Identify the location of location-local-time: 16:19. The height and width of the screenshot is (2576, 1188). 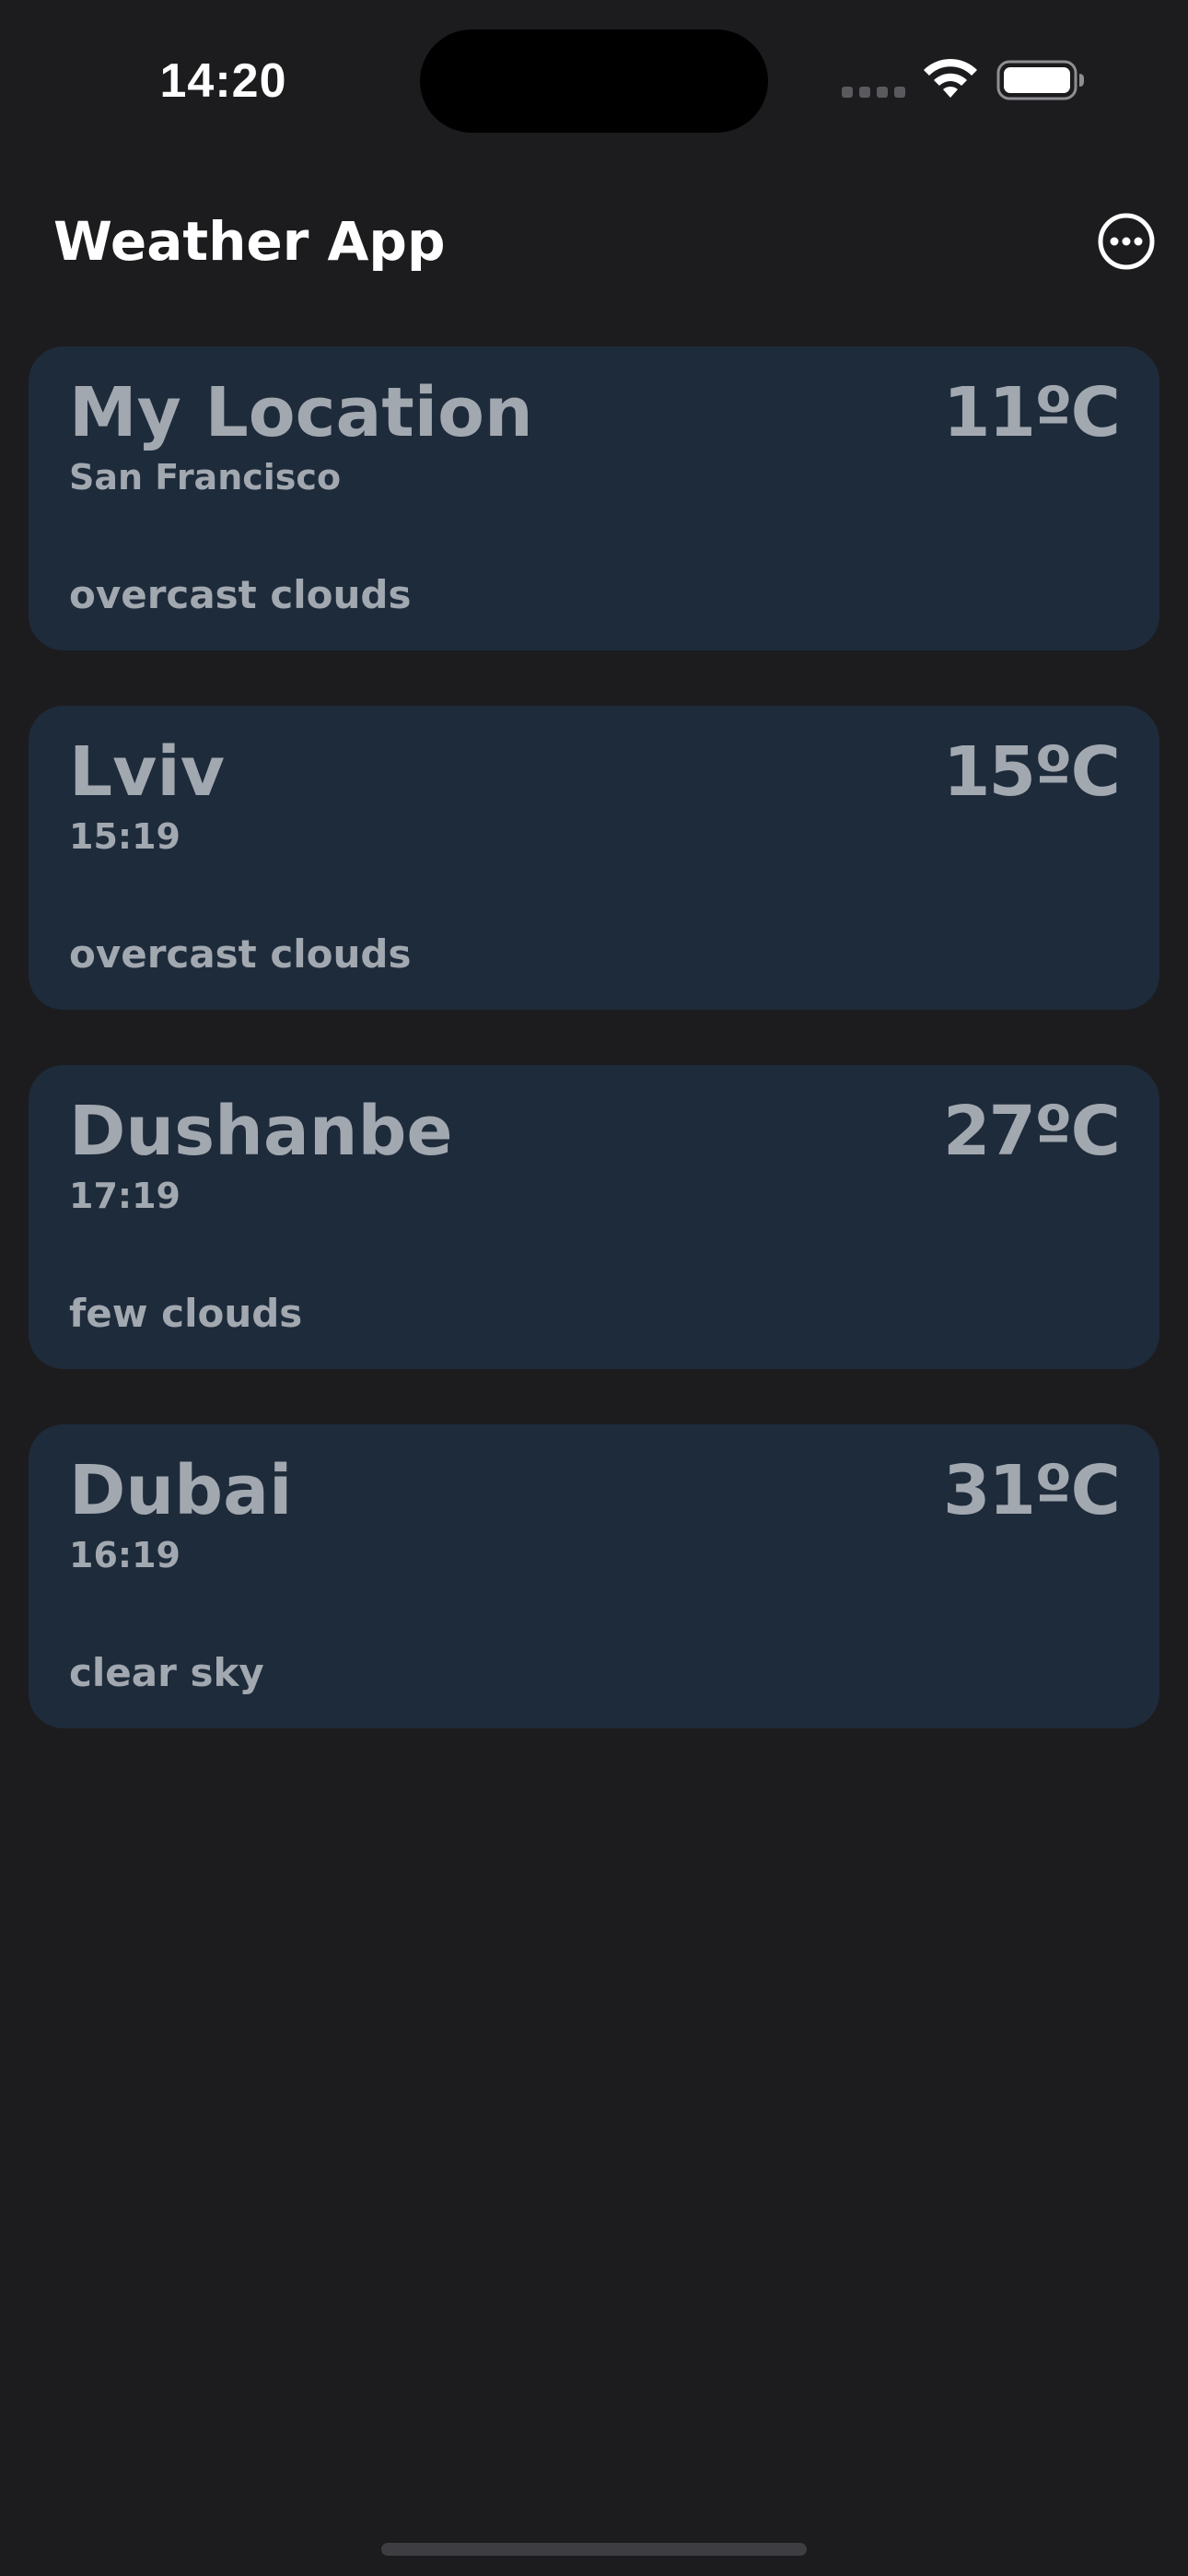
(125, 1555).